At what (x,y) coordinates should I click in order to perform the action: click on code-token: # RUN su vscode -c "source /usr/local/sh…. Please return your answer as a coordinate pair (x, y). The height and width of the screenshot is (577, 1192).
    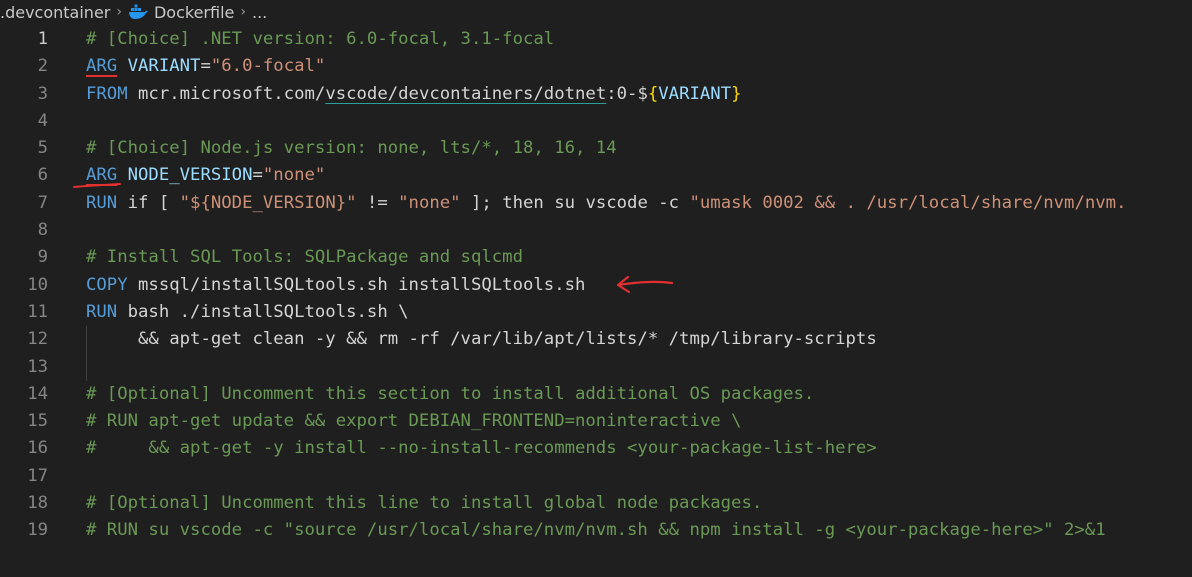
    Looking at the image, I should click on (596, 530).